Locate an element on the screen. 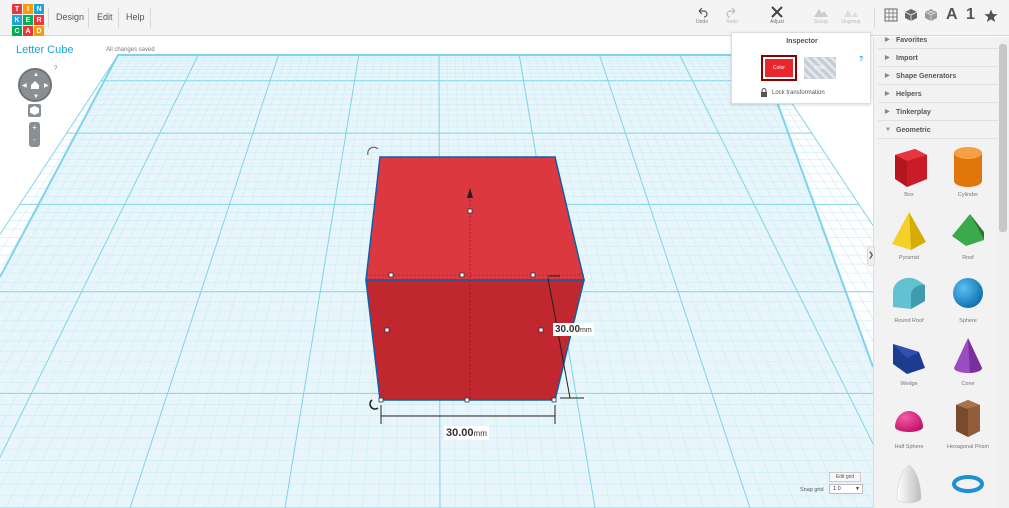  box-icon is located at coordinates (911, 168).